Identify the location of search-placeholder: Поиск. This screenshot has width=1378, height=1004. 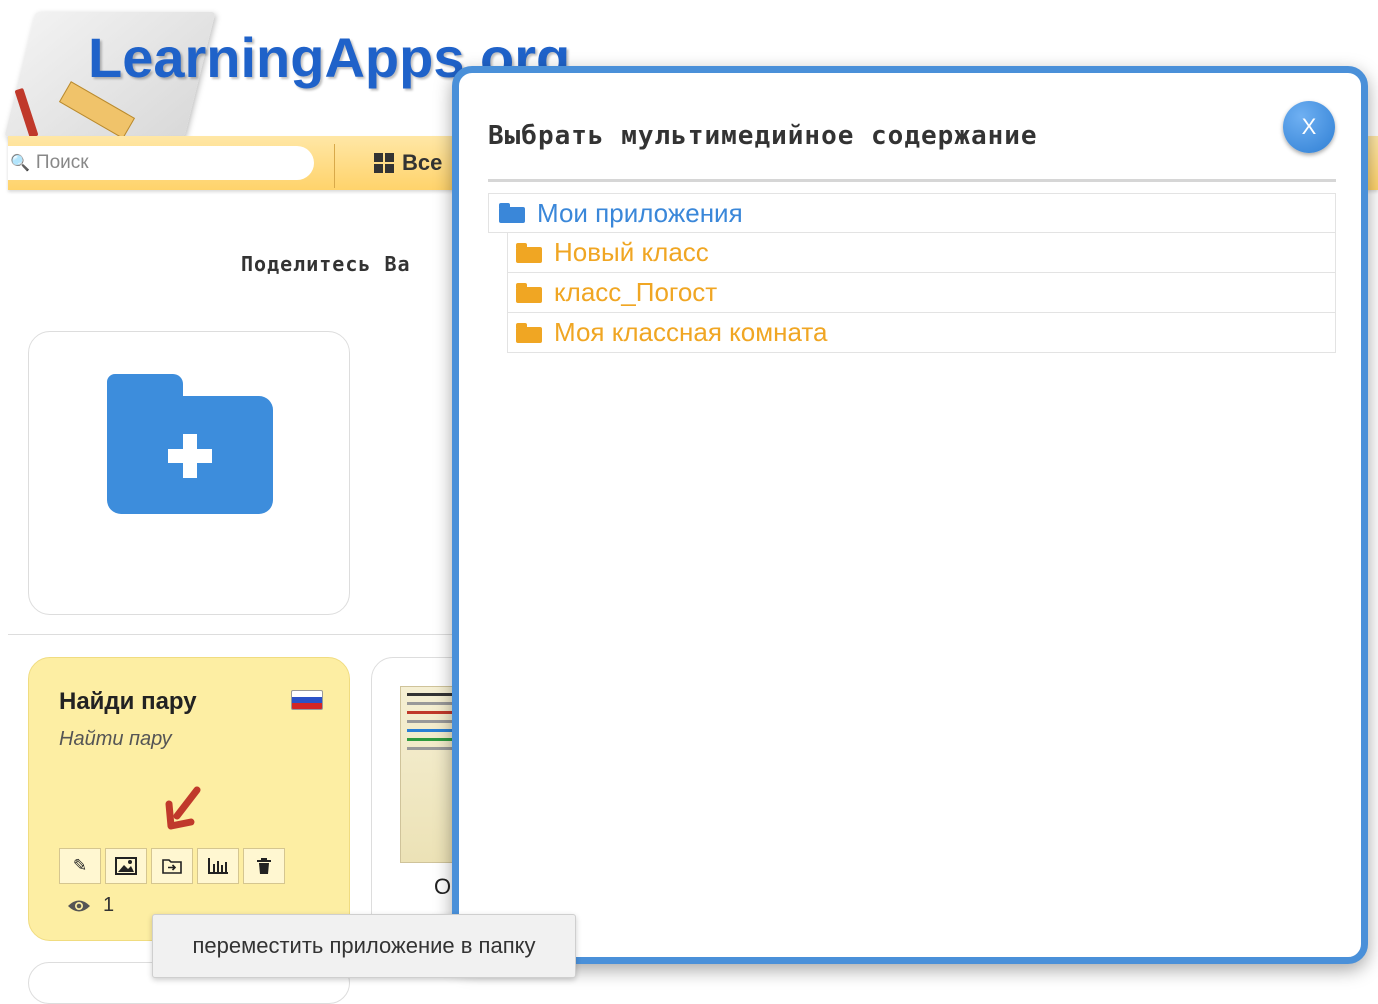
(62, 162).